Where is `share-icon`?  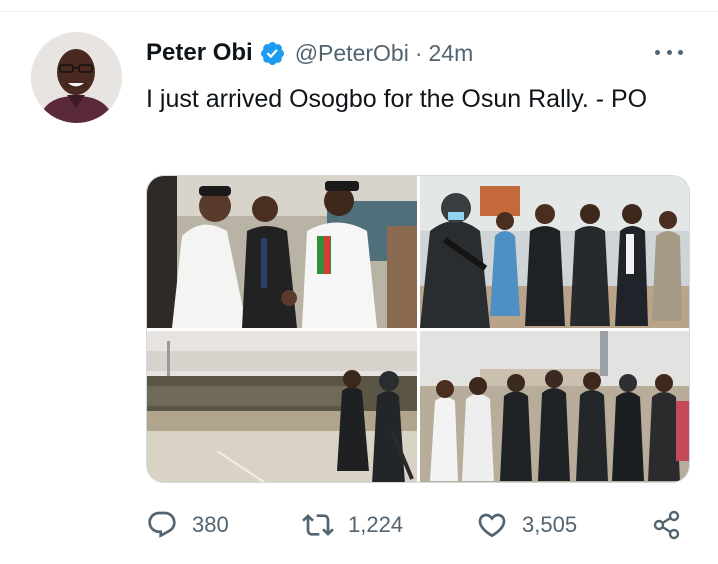
share-icon is located at coordinates (667, 525).